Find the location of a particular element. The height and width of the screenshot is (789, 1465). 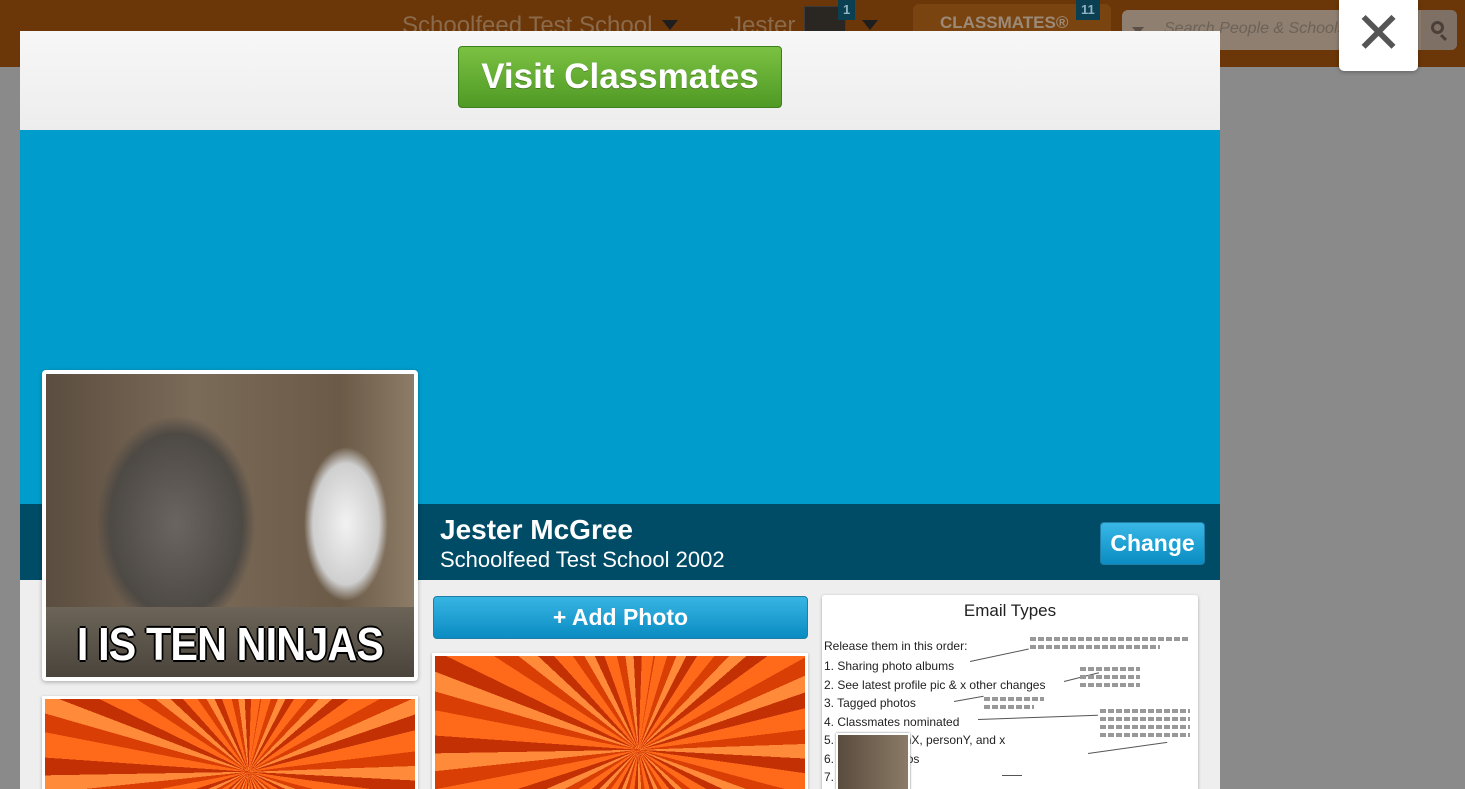

classmates-count-badge: 11 is located at coordinates (1088, 10).